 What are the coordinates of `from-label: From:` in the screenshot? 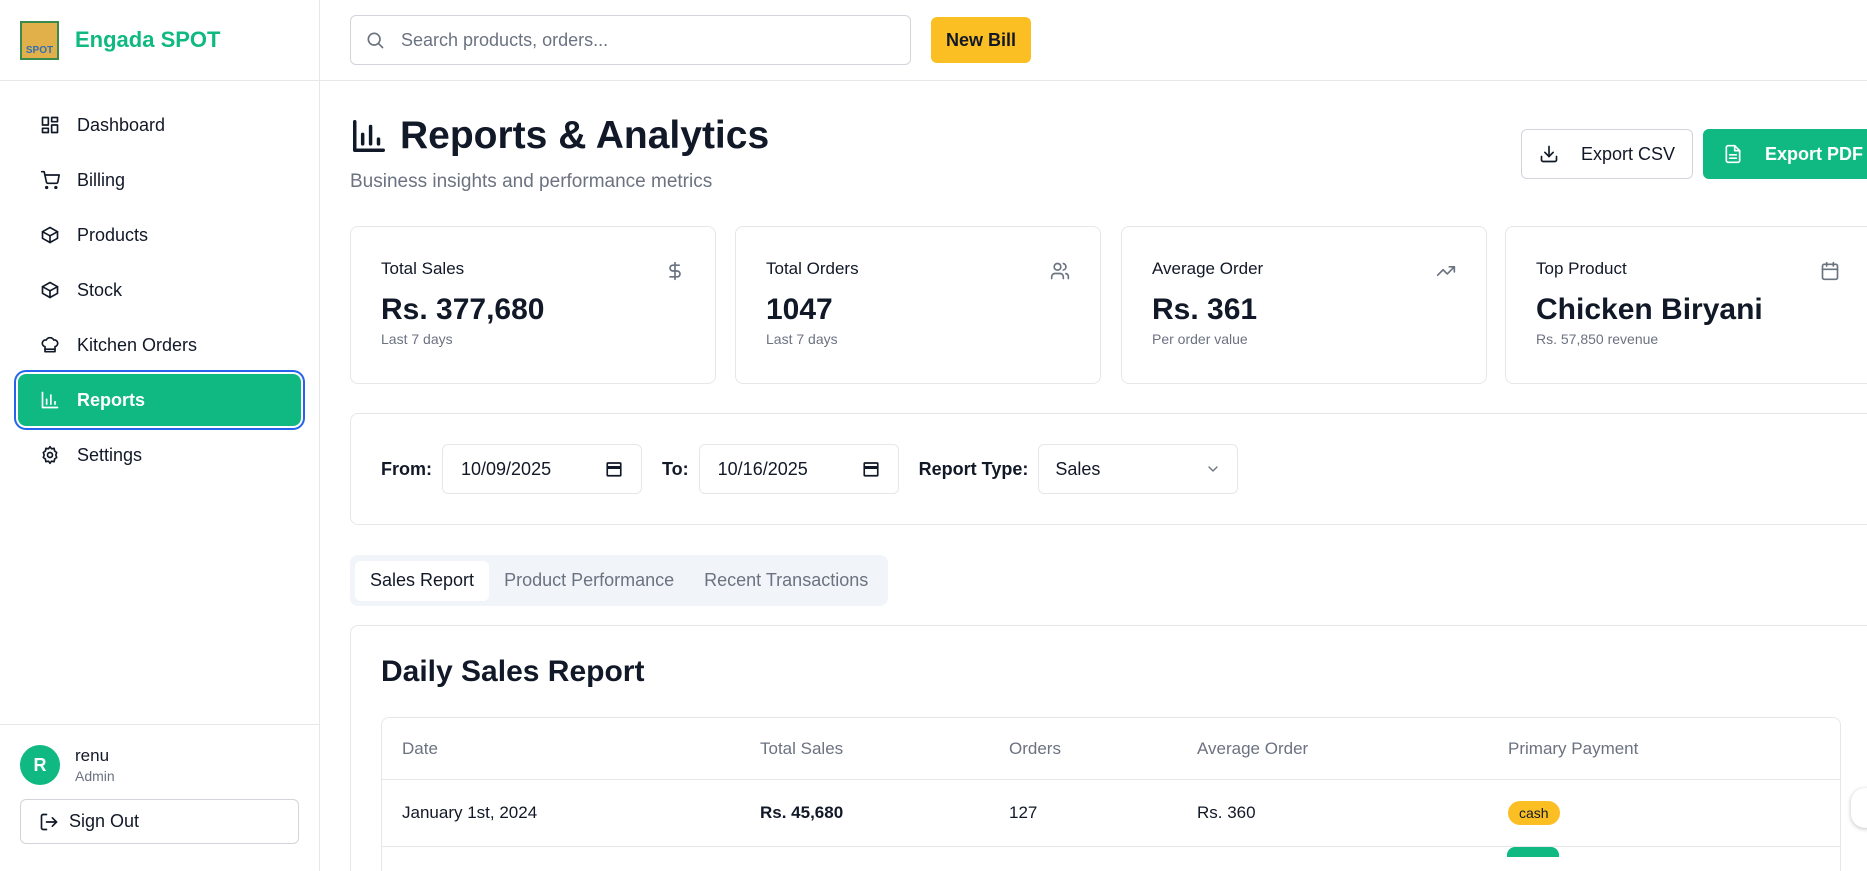 It's located at (406, 468).